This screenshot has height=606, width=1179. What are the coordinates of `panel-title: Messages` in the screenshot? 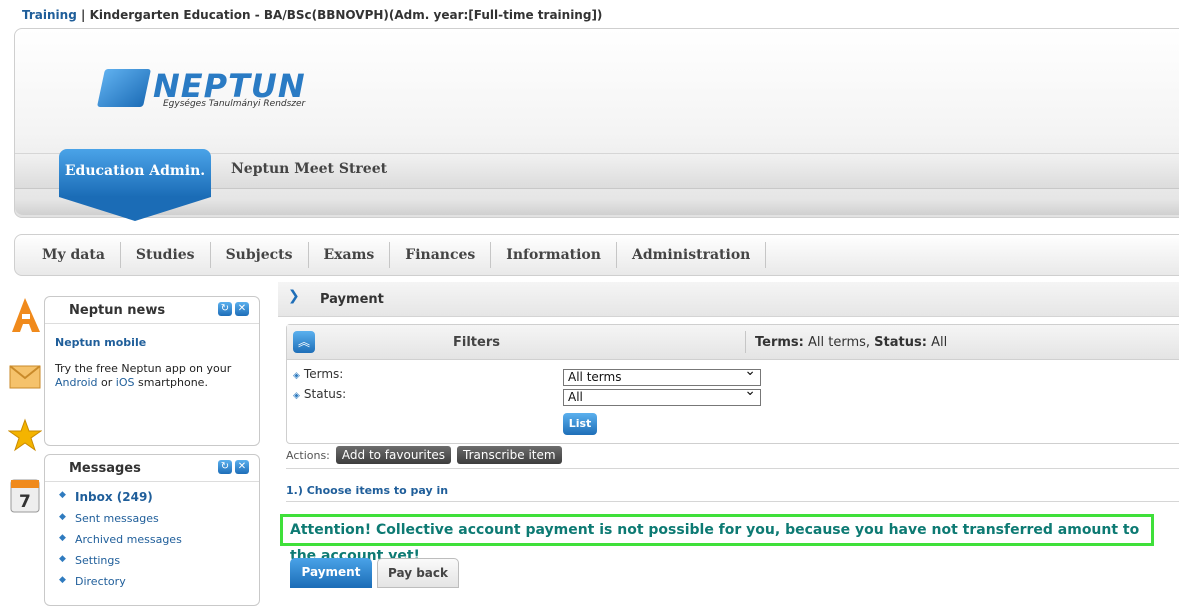 It's located at (105, 468).